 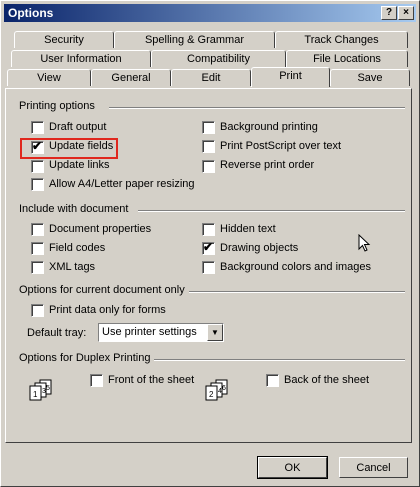 What do you see at coordinates (347, 58) in the screenshot?
I see `tab-file-locations: File Locations` at bounding box center [347, 58].